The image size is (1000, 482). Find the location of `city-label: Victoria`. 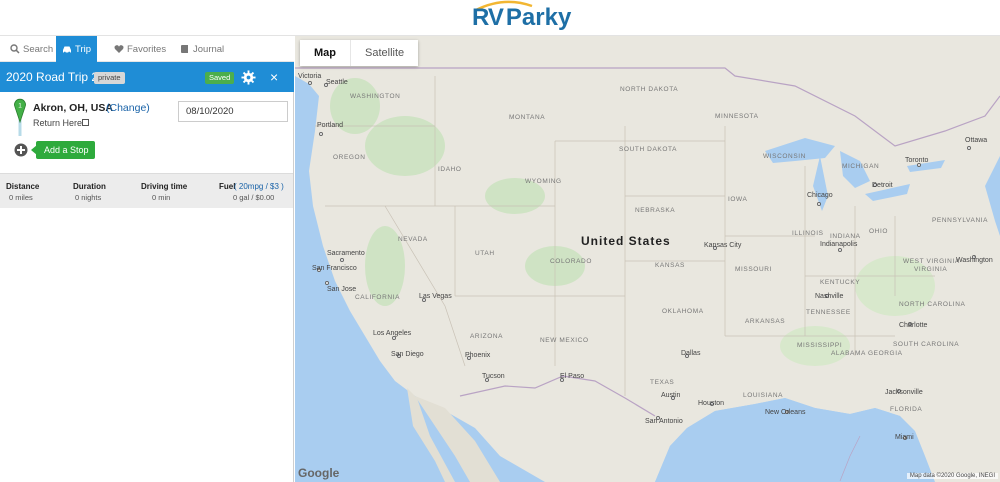

city-label: Victoria is located at coordinates (309, 76).